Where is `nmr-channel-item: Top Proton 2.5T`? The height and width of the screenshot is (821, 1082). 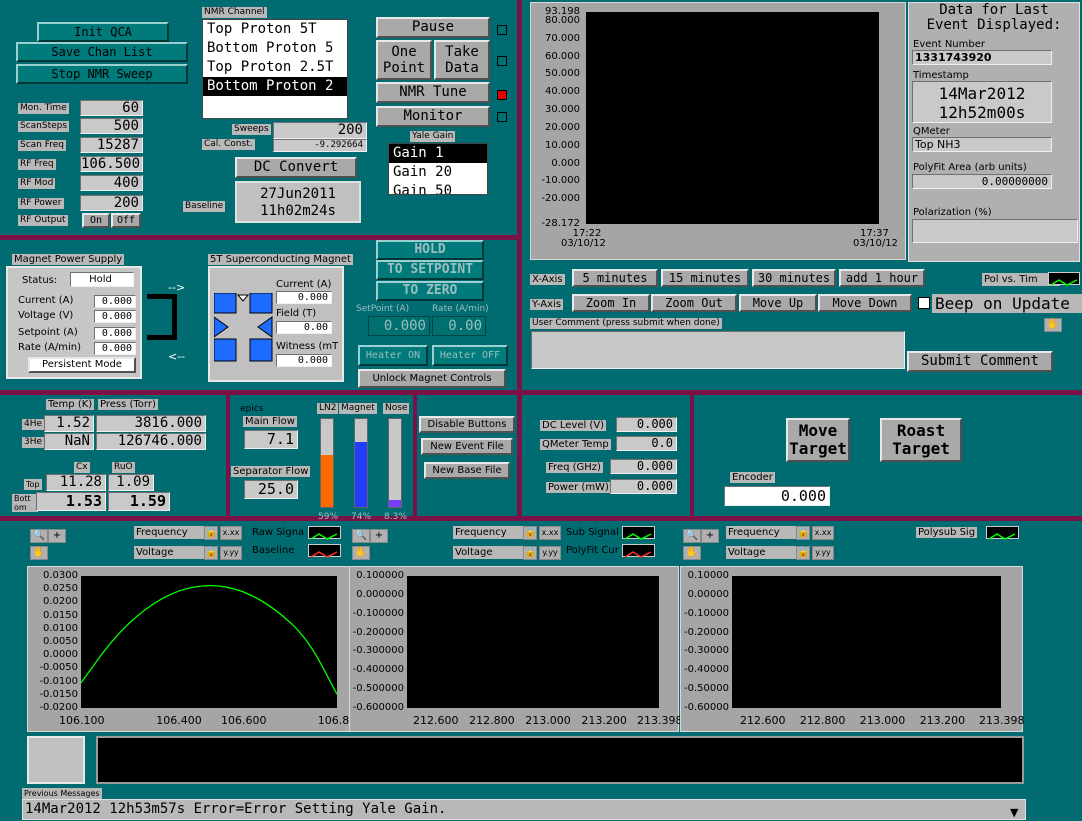 nmr-channel-item: Top Proton 2.5T is located at coordinates (275, 67).